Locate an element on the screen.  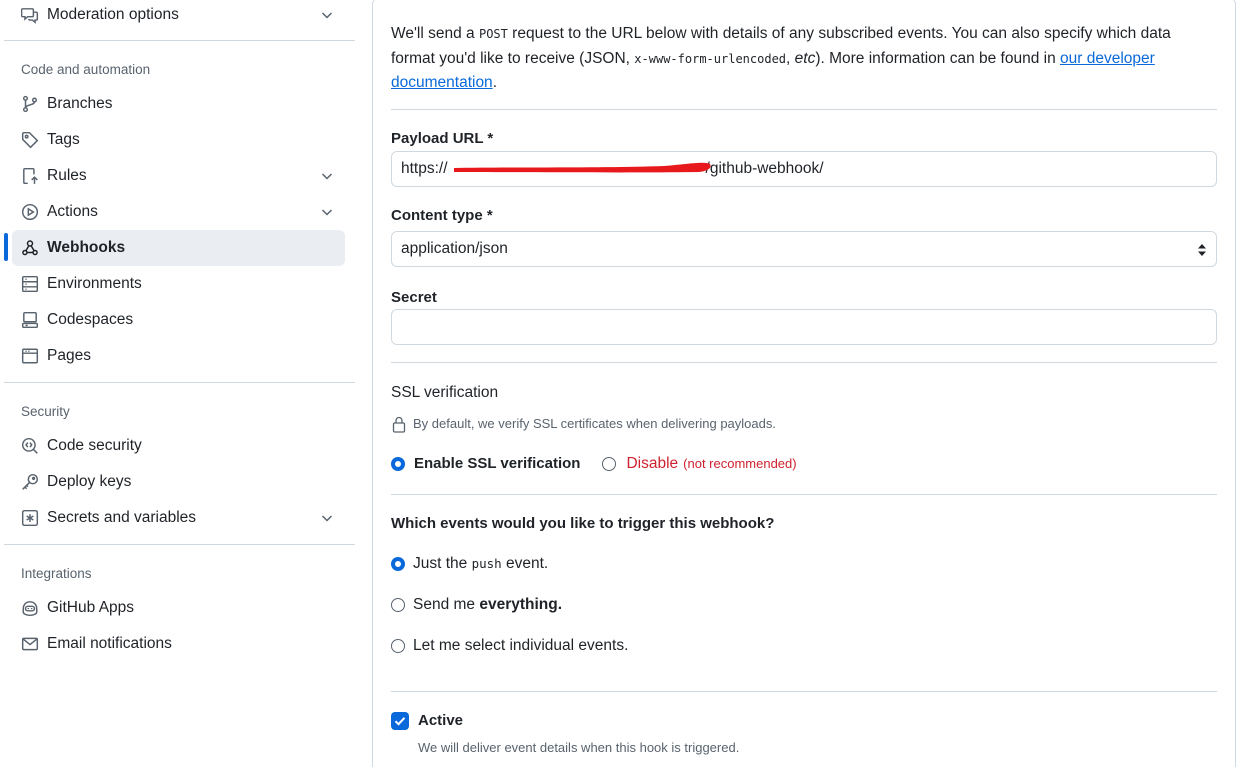
payload-url-value-start: https:// is located at coordinates (424, 168).